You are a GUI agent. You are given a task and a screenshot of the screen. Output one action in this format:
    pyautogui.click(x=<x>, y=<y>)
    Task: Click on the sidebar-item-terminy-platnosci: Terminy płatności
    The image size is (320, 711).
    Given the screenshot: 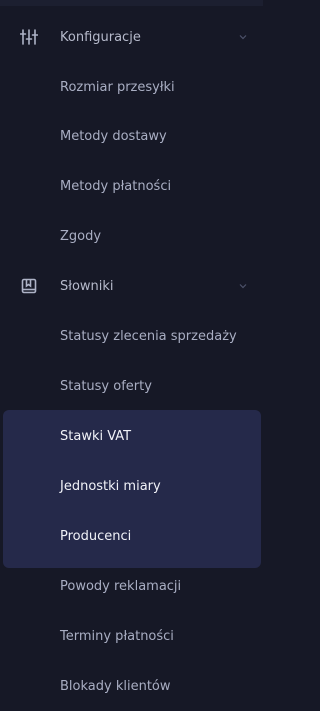 What is the action you would take?
    pyautogui.click(x=131, y=636)
    